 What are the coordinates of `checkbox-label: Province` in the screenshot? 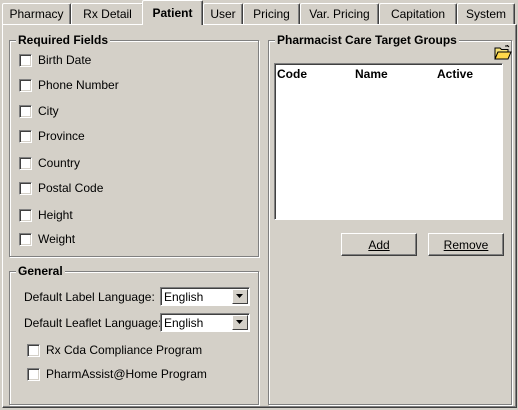 It's located at (61, 136).